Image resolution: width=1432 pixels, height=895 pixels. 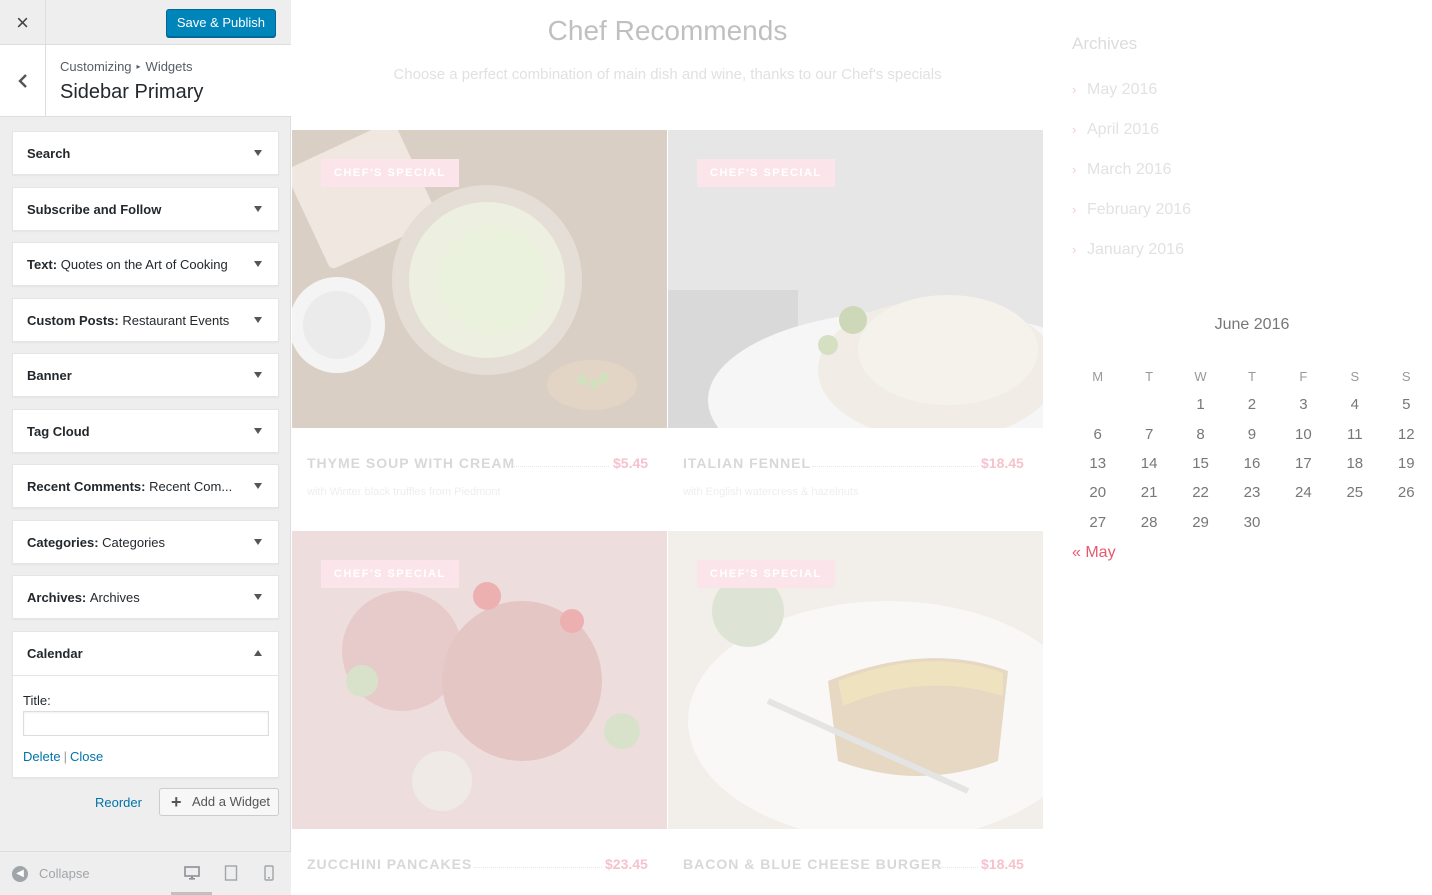 I want to click on dish-image-soup: CHEF'S SPECIAL, so click(x=479, y=279).